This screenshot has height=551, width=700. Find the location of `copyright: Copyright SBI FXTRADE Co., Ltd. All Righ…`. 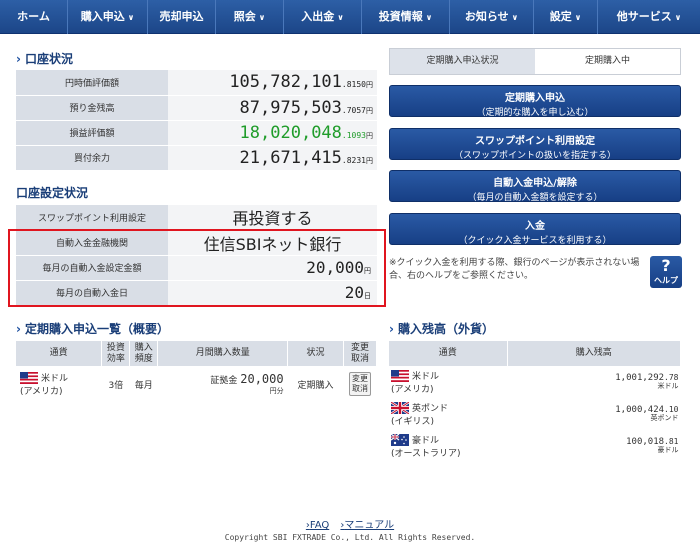

copyright: Copyright SBI FXTRADE Co., Ltd. All Righ… is located at coordinates (350, 537).